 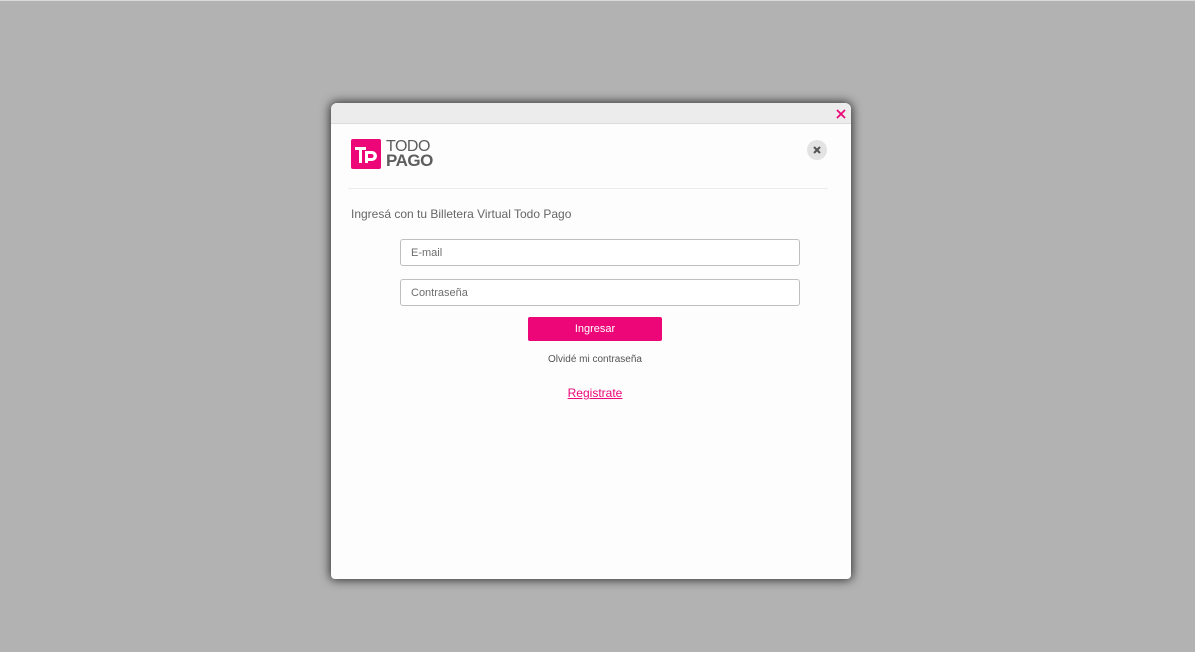 What do you see at coordinates (591, 393) in the screenshot?
I see `register-link: Registrate` at bounding box center [591, 393].